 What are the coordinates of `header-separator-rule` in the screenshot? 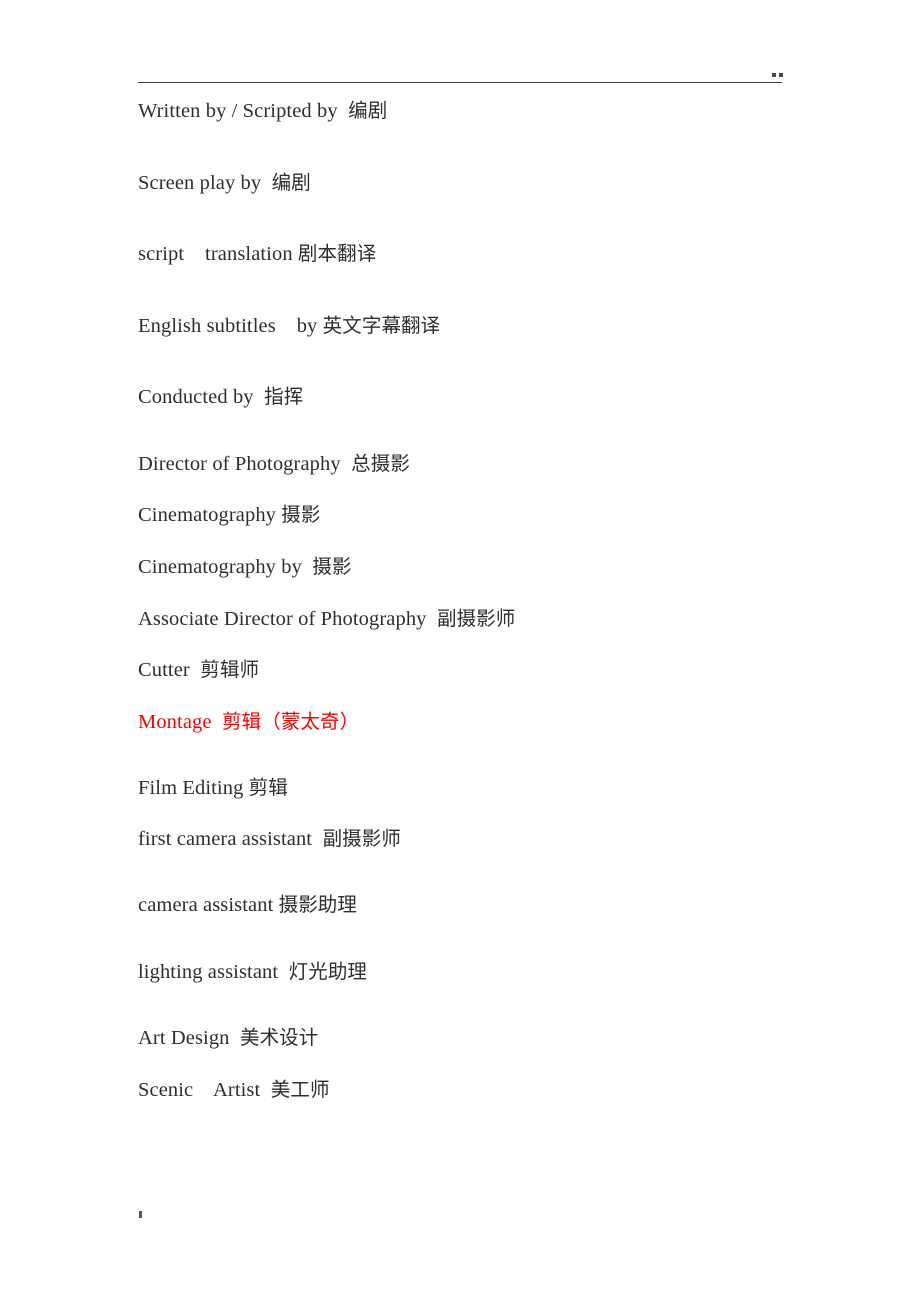 It's located at (460, 82).